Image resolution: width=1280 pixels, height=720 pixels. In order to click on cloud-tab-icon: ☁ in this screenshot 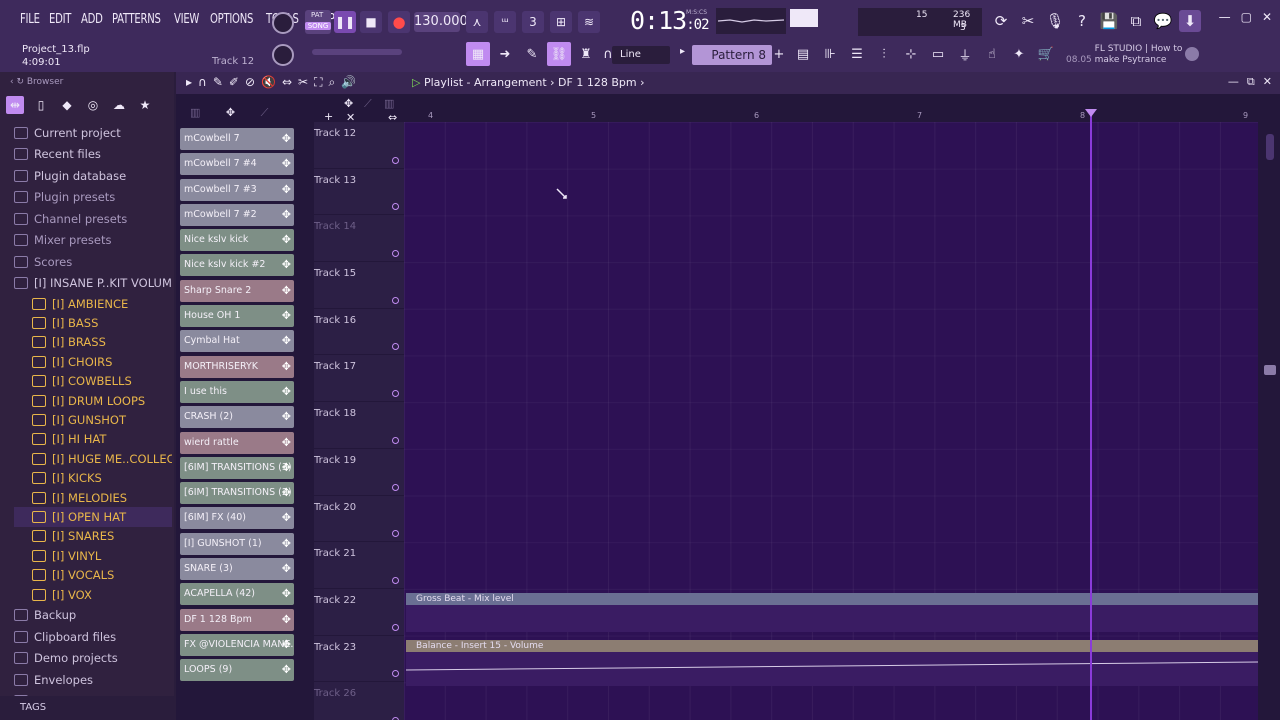, I will do `click(119, 105)`.